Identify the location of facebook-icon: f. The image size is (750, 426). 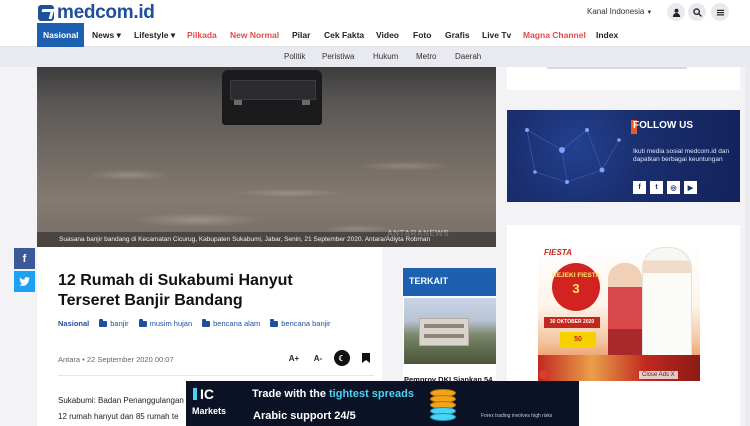
(24, 258).